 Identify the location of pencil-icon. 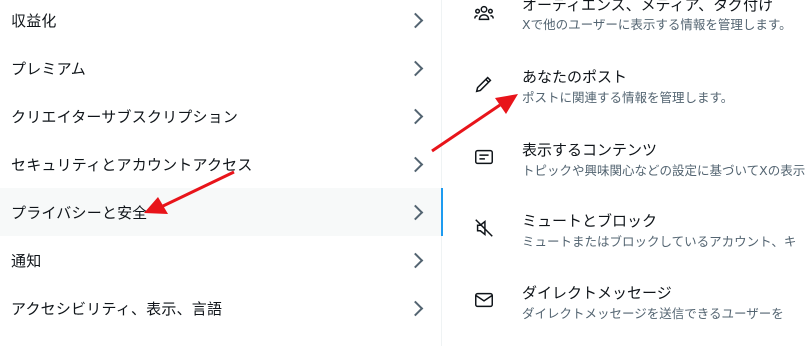
(484, 84).